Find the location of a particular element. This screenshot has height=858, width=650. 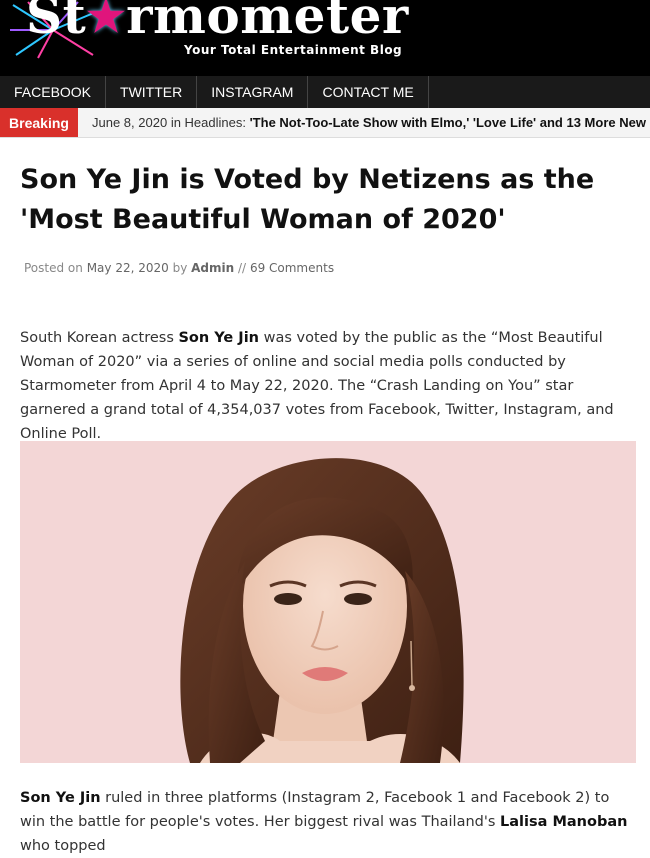

meta-by: by is located at coordinates (180, 268).